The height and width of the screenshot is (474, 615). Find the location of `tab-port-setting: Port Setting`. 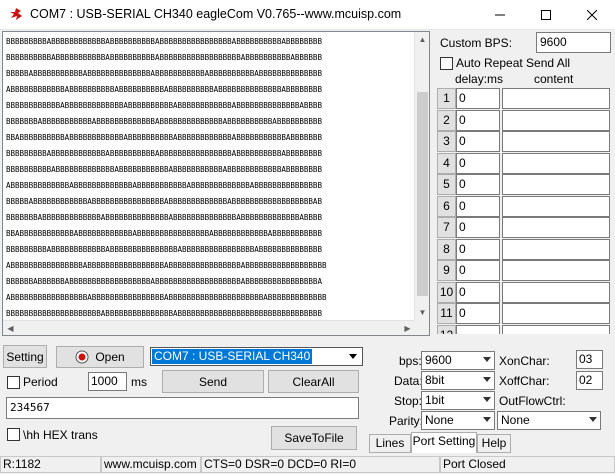

tab-port-setting: Port Setting is located at coordinates (444, 442).